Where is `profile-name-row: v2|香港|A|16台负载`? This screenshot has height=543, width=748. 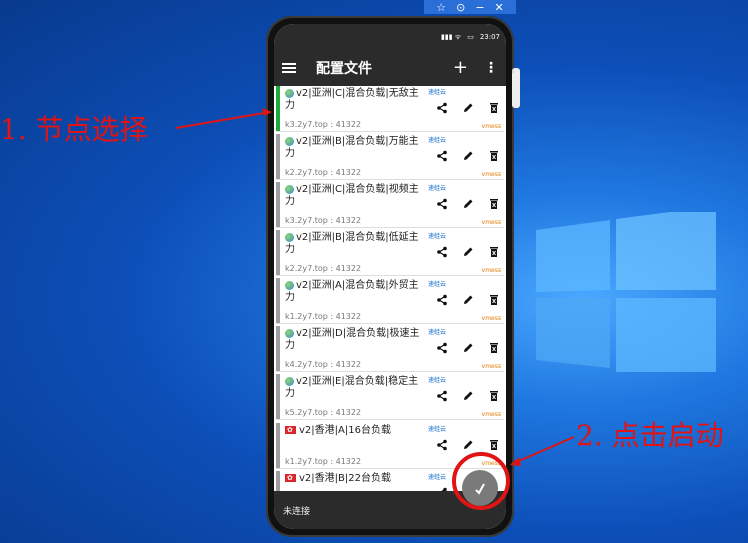 profile-name-row: v2|香港|A|16台负载 is located at coordinates (355, 430).